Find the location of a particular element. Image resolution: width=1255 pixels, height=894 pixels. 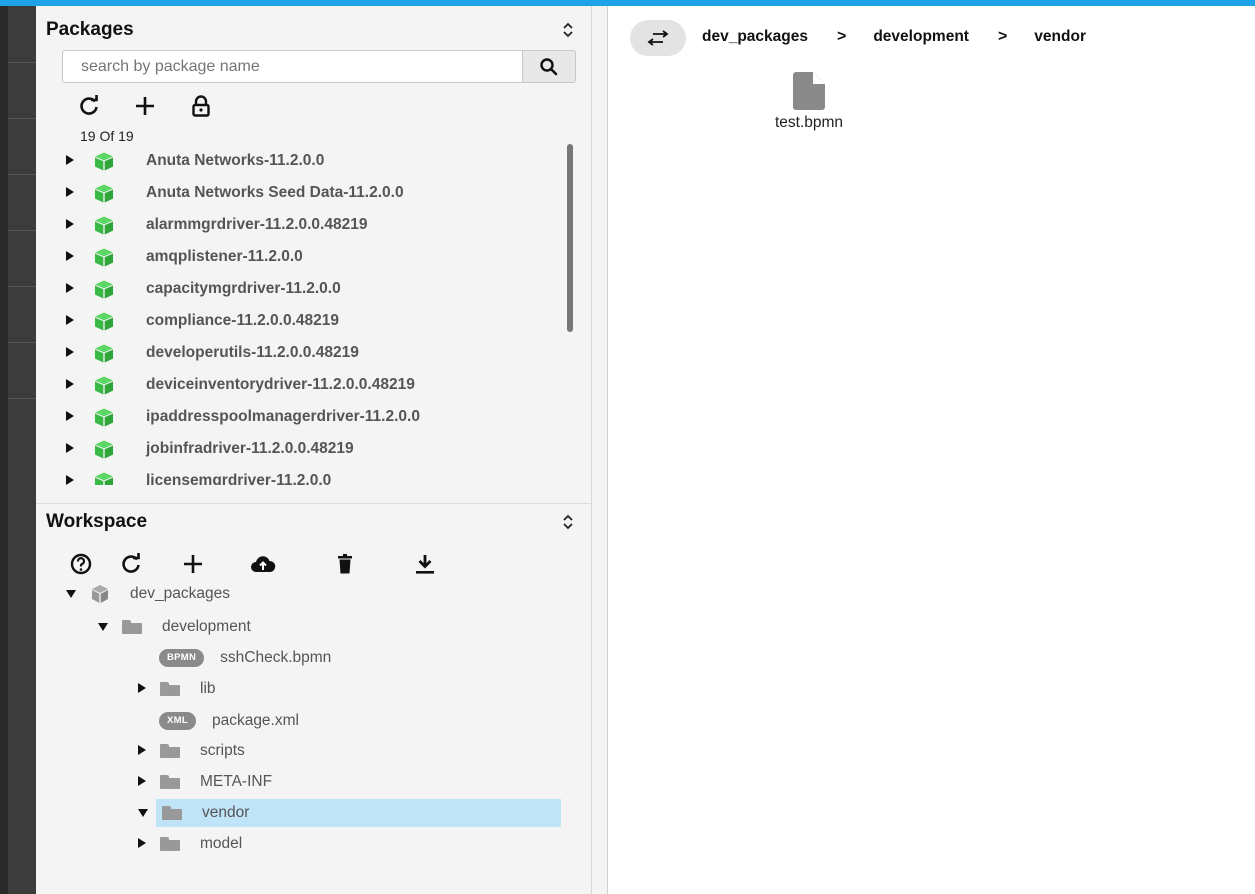

workspace-toolbar is located at coordinates (266, 564).